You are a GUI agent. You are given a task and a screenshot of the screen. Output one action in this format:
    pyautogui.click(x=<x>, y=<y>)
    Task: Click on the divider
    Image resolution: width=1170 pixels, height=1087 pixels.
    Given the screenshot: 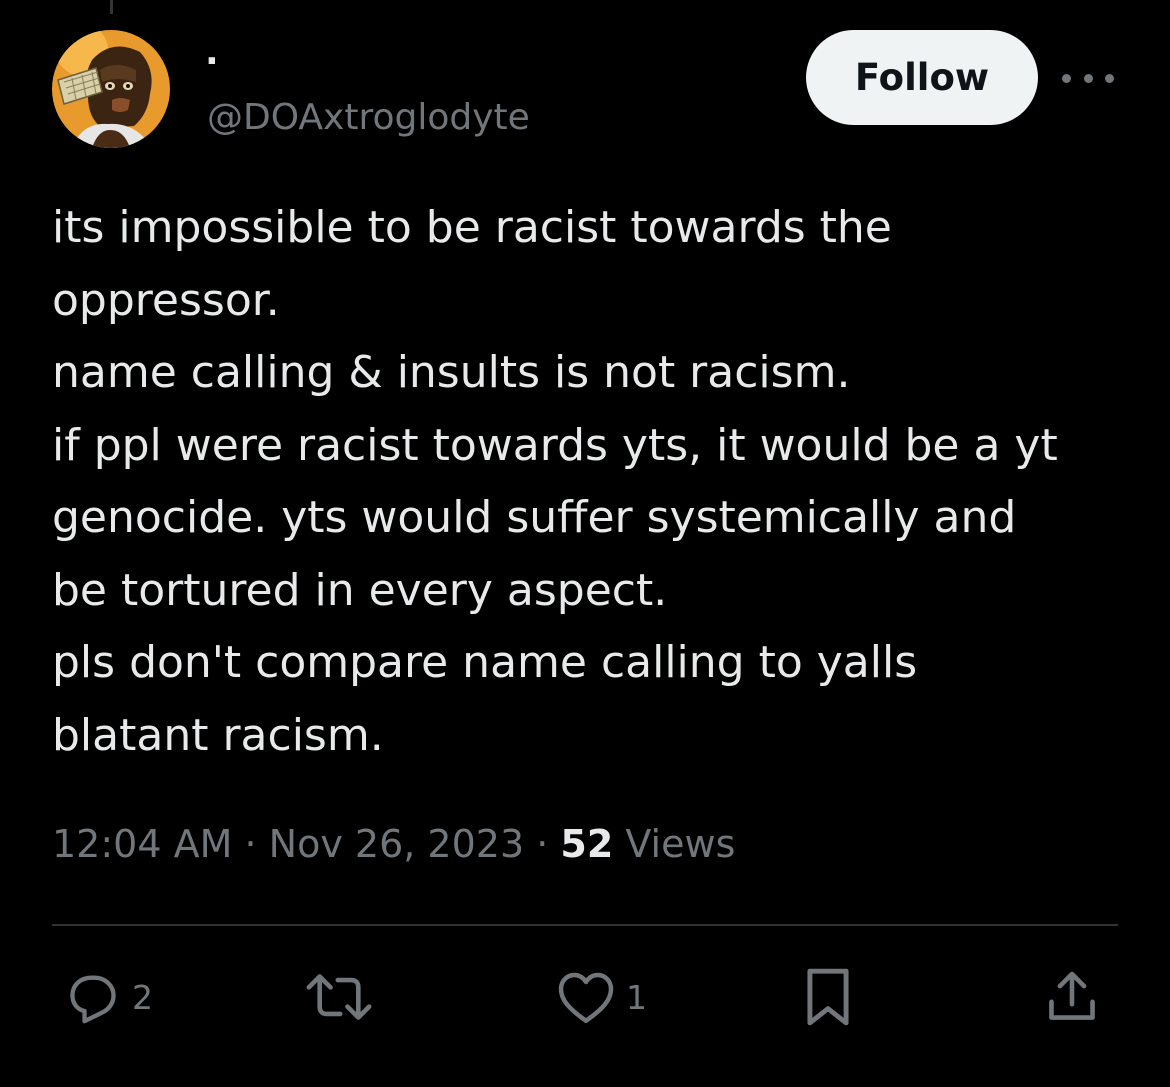 What is the action you would take?
    pyautogui.click(x=585, y=925)
    